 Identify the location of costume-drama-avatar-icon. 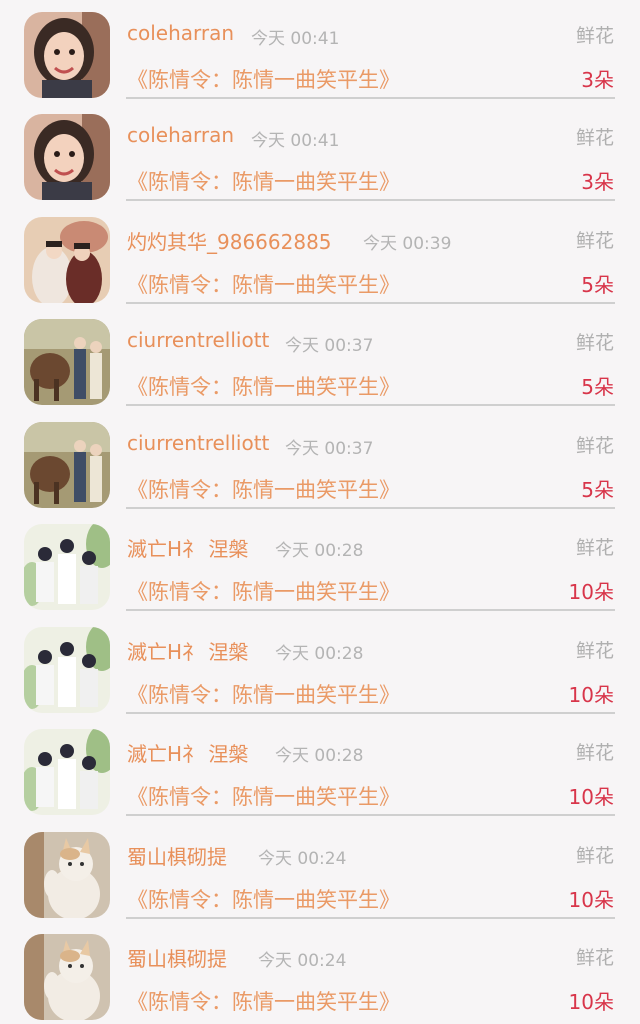
(67, 260).